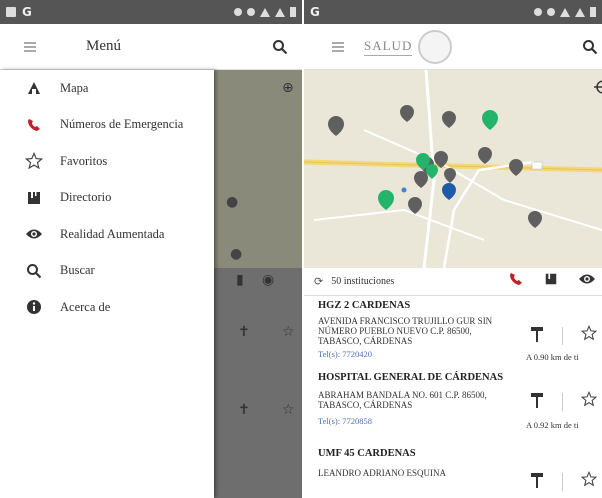 The image size is (602, 498). I want to click on refresh-icon: ⟳, so click(318, 281).